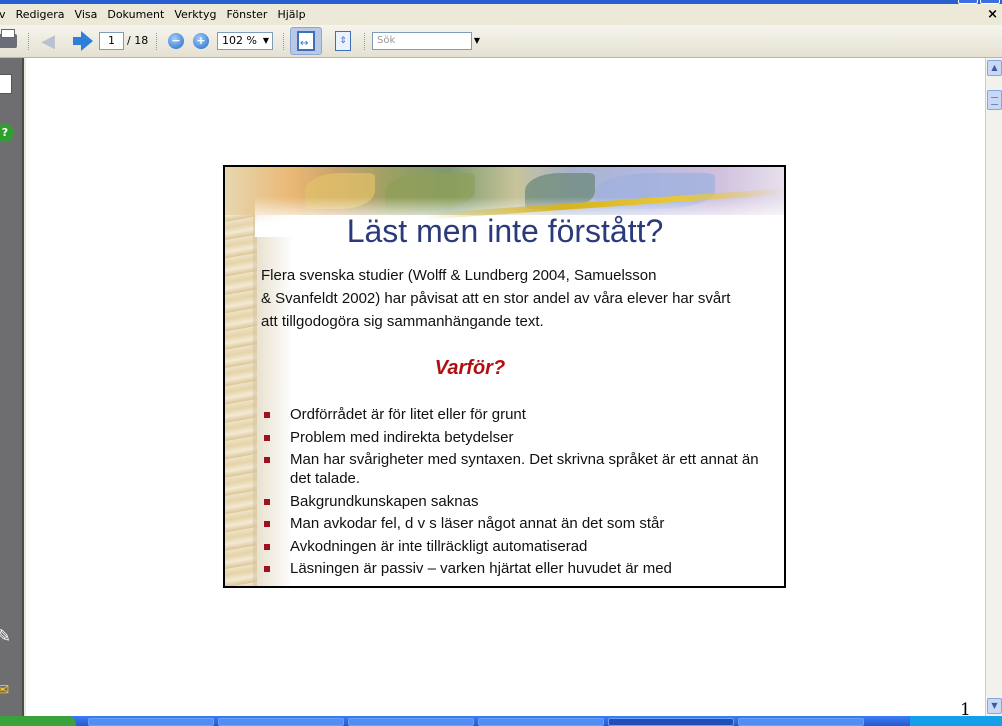 This screenshot has height=726, width=1002. What do you see at coordinates (111, 41) in the screenshot?
I see `page-number-input: 1` at bounding box center [111, 41].